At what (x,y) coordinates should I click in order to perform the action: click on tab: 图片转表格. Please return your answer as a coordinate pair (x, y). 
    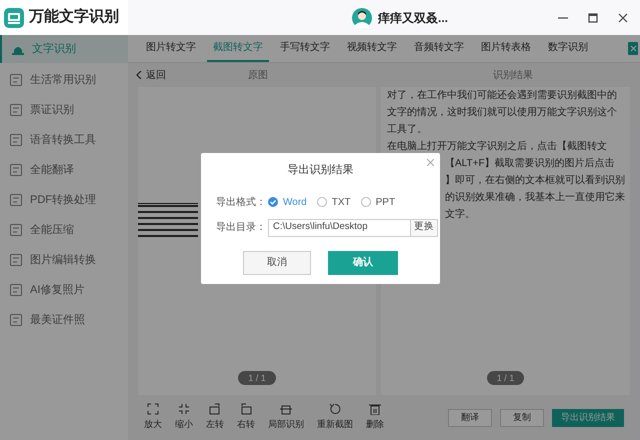
    Looking at the image, I should click on (506, 48).